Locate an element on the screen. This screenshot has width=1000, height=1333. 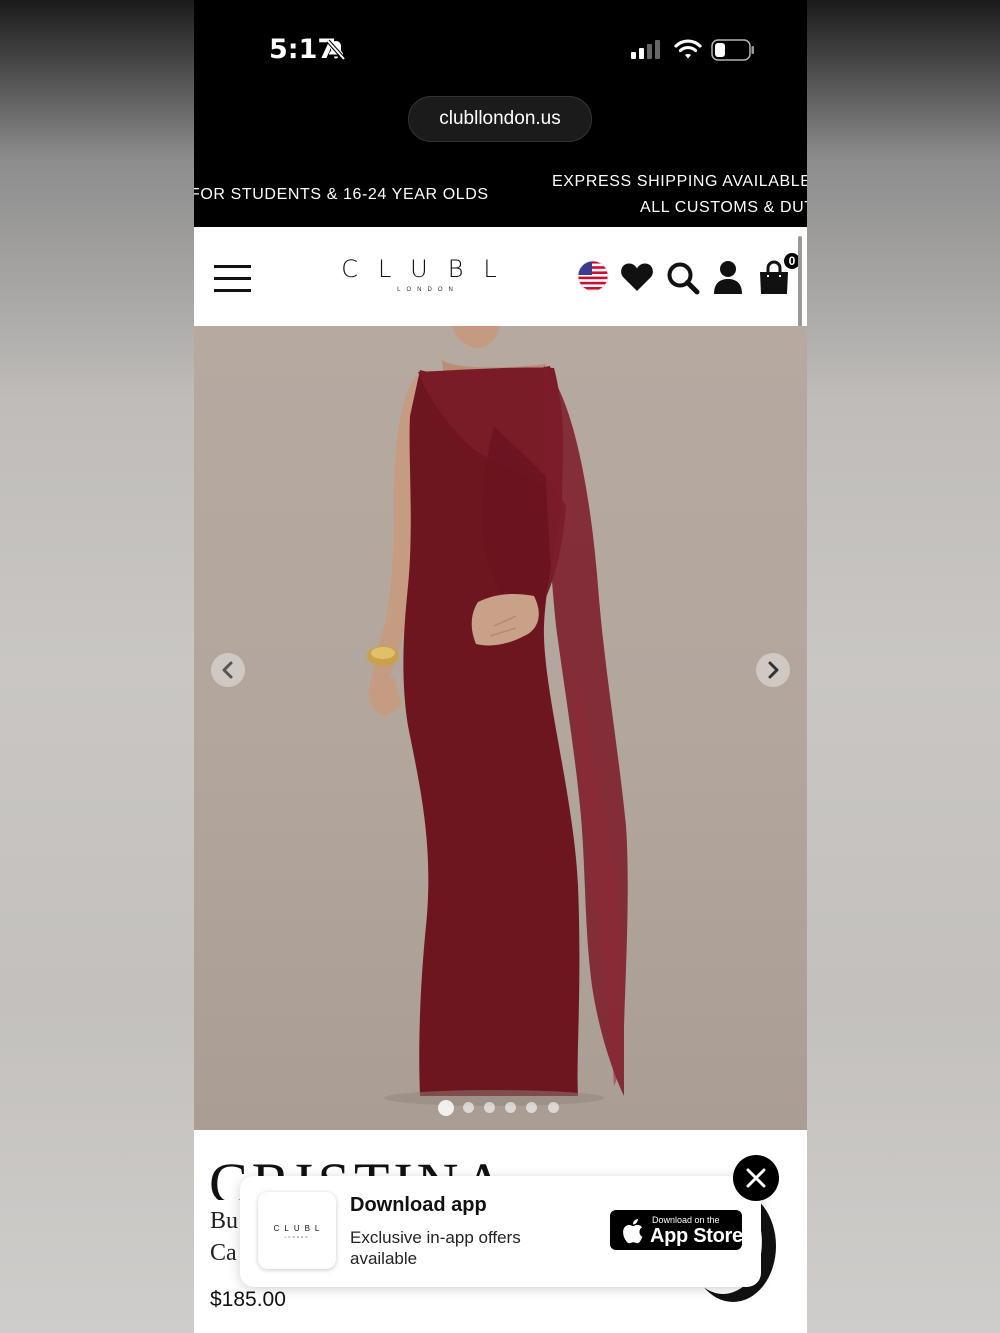
wifi-icon is located at coordinates (688, 49).